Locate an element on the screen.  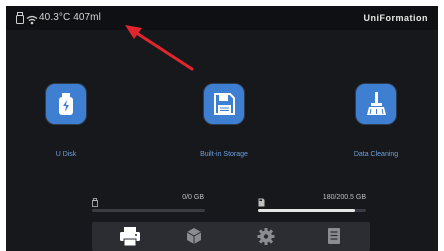
printer-icon is located at coordinates (130, 237).